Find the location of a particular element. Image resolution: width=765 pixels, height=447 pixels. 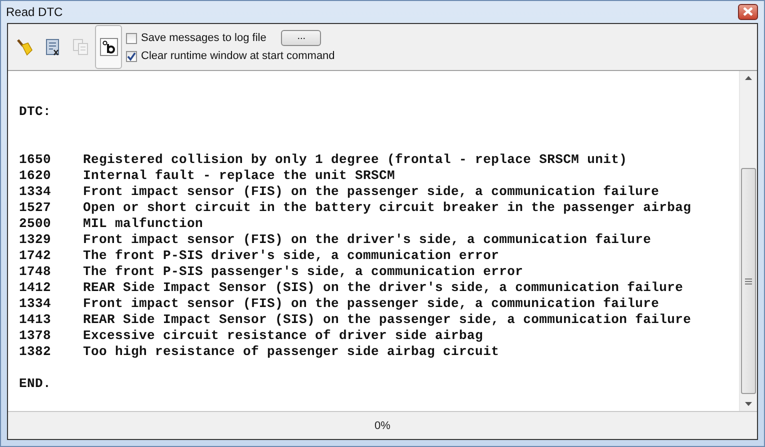

dtc-description: REAR Side Impact Sensor (SIS) on the driver's side, a communication failure is located at coordinates (383, 288).